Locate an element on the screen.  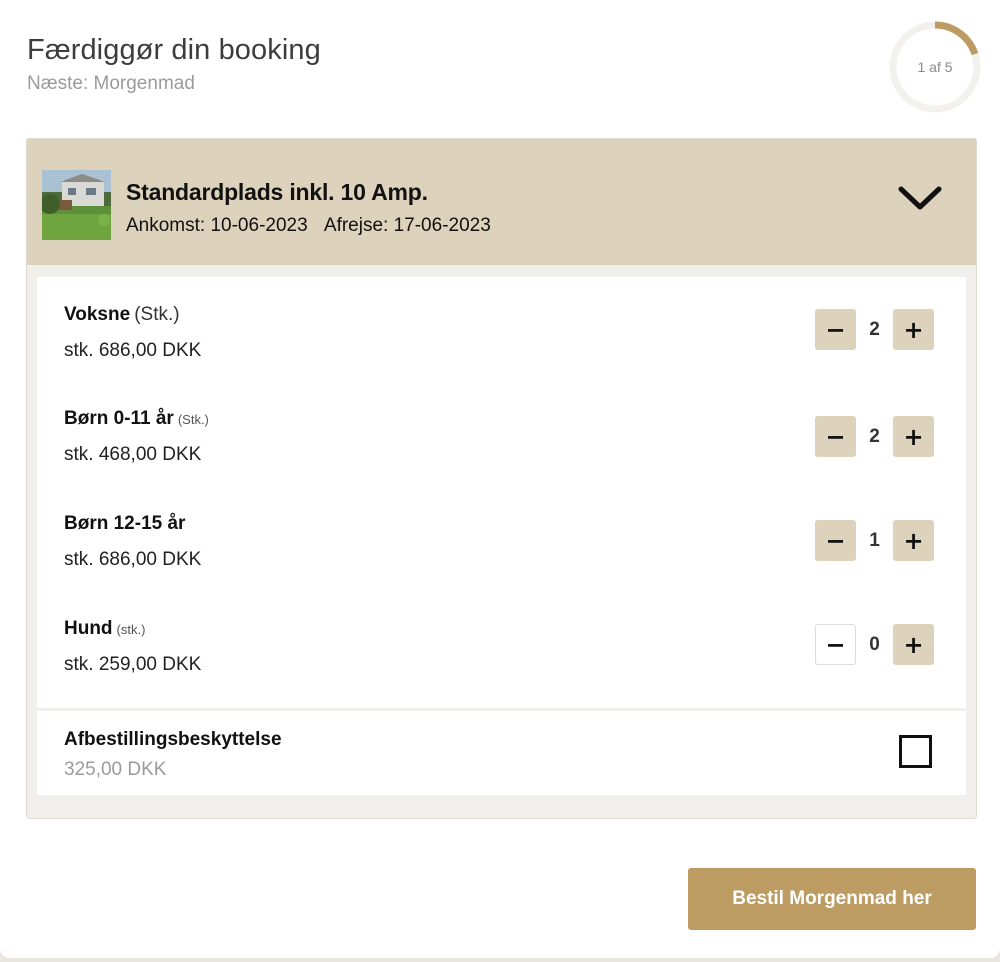
page-title: Færdiggør din booking is located at coordinates (174, 50).